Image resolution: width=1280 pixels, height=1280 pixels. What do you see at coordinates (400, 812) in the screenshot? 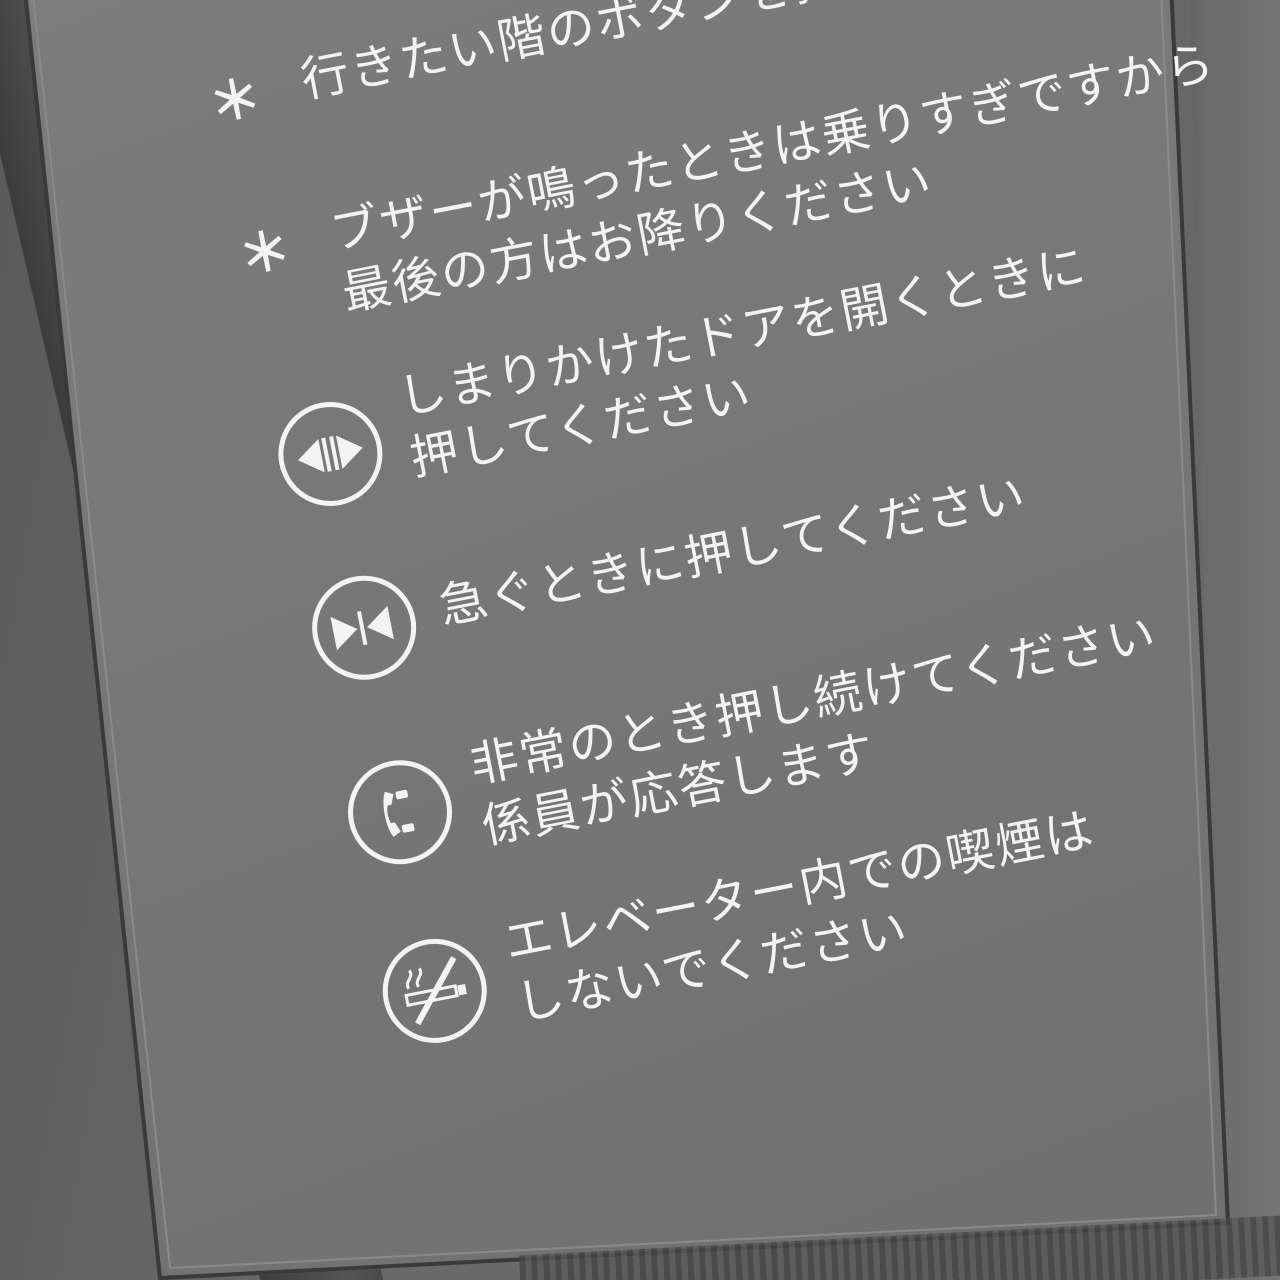
I see `phone-icon` at bounding box center [400, 812].